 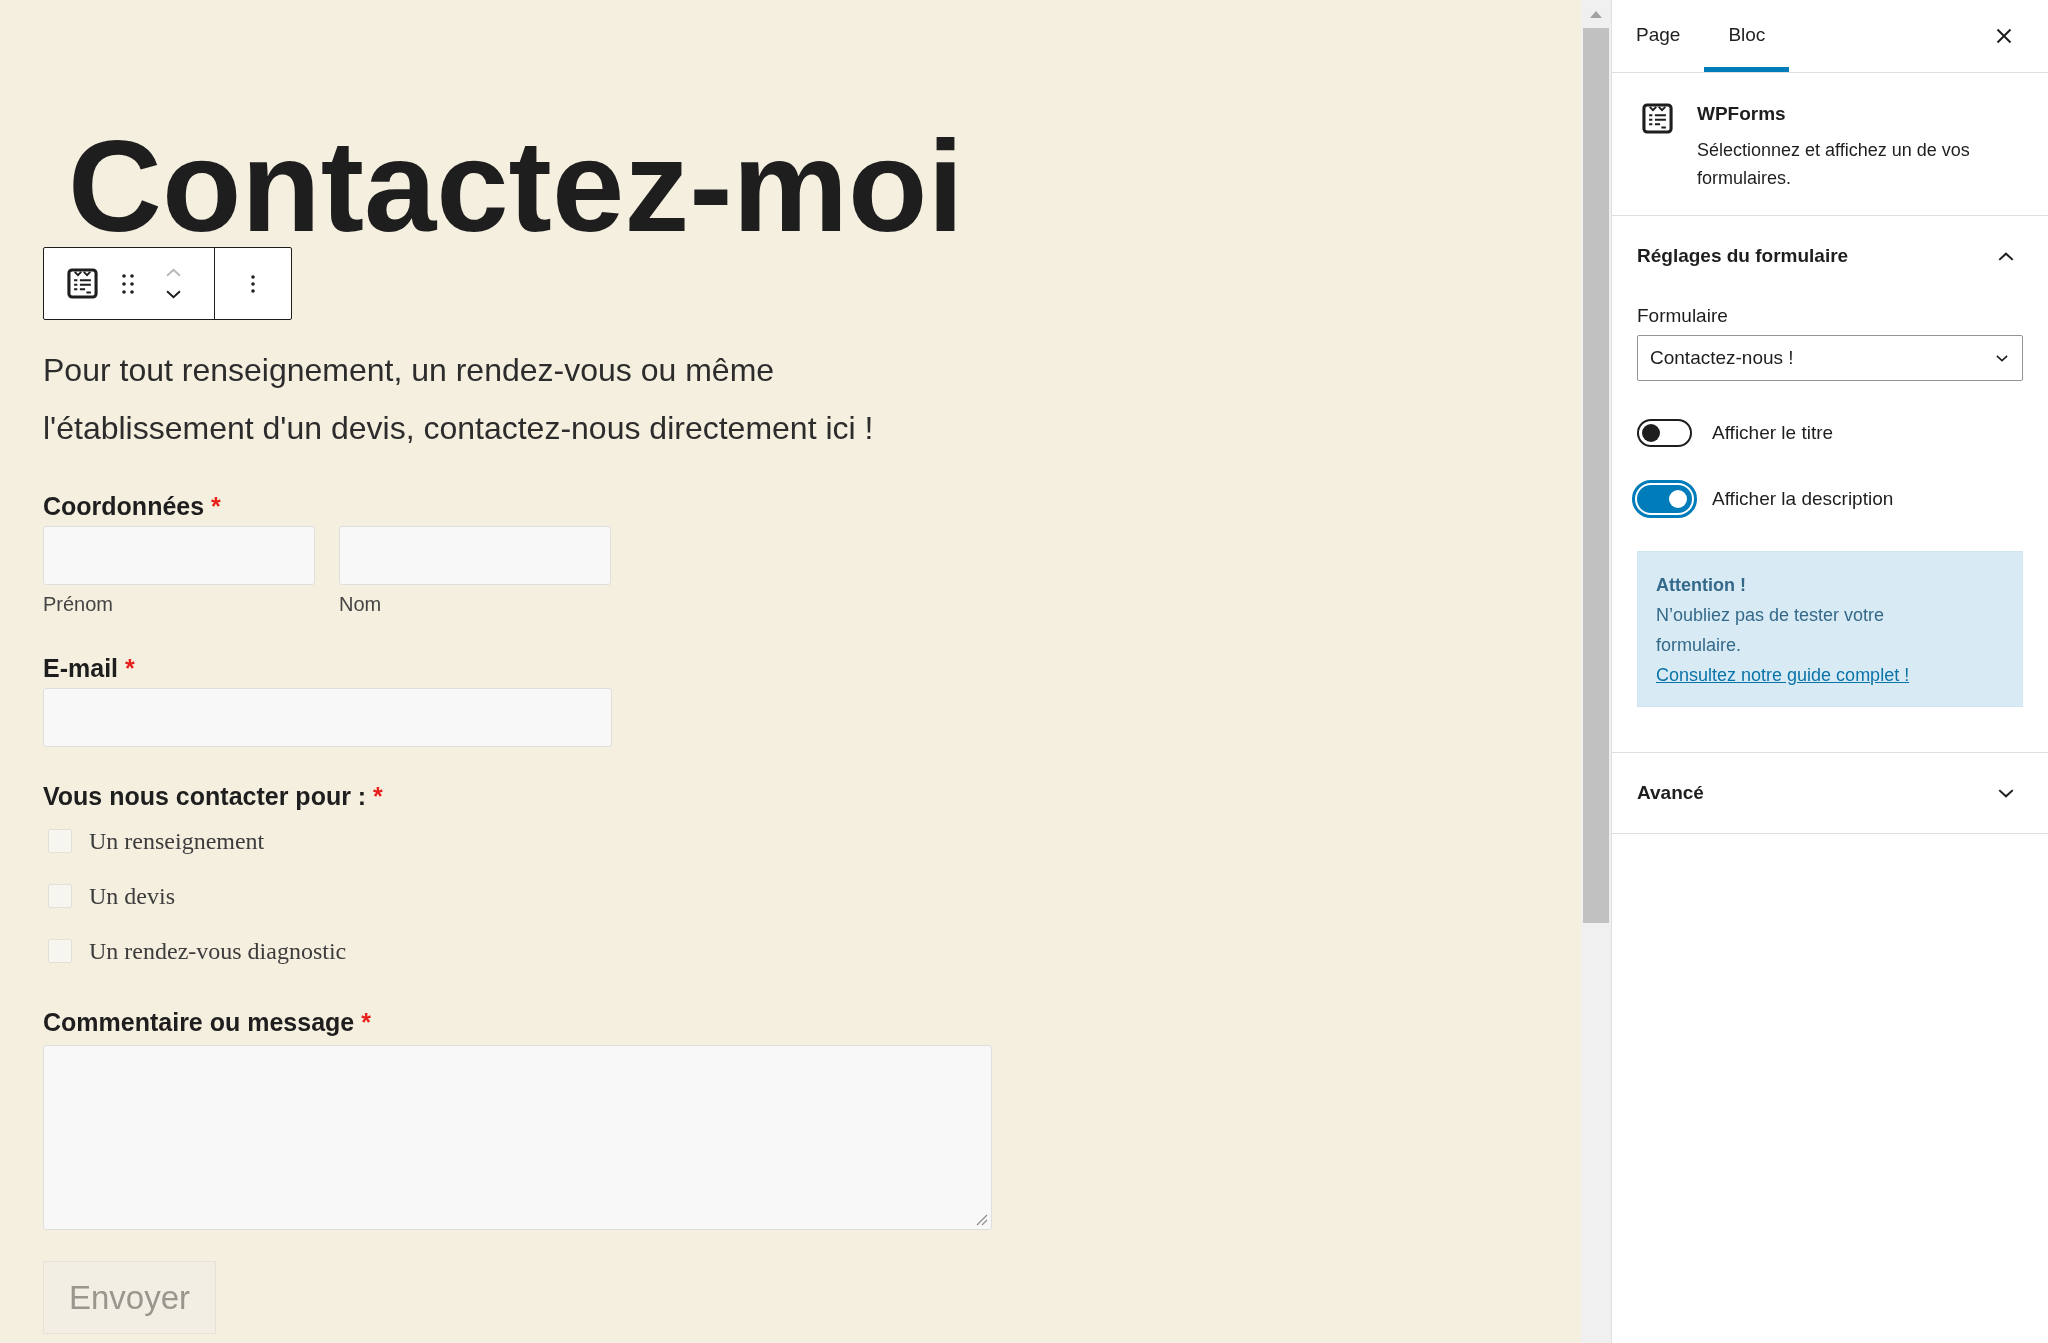 I want to click on panel-header-button: Réglages du formulaire, so click(x=1830, y=256).